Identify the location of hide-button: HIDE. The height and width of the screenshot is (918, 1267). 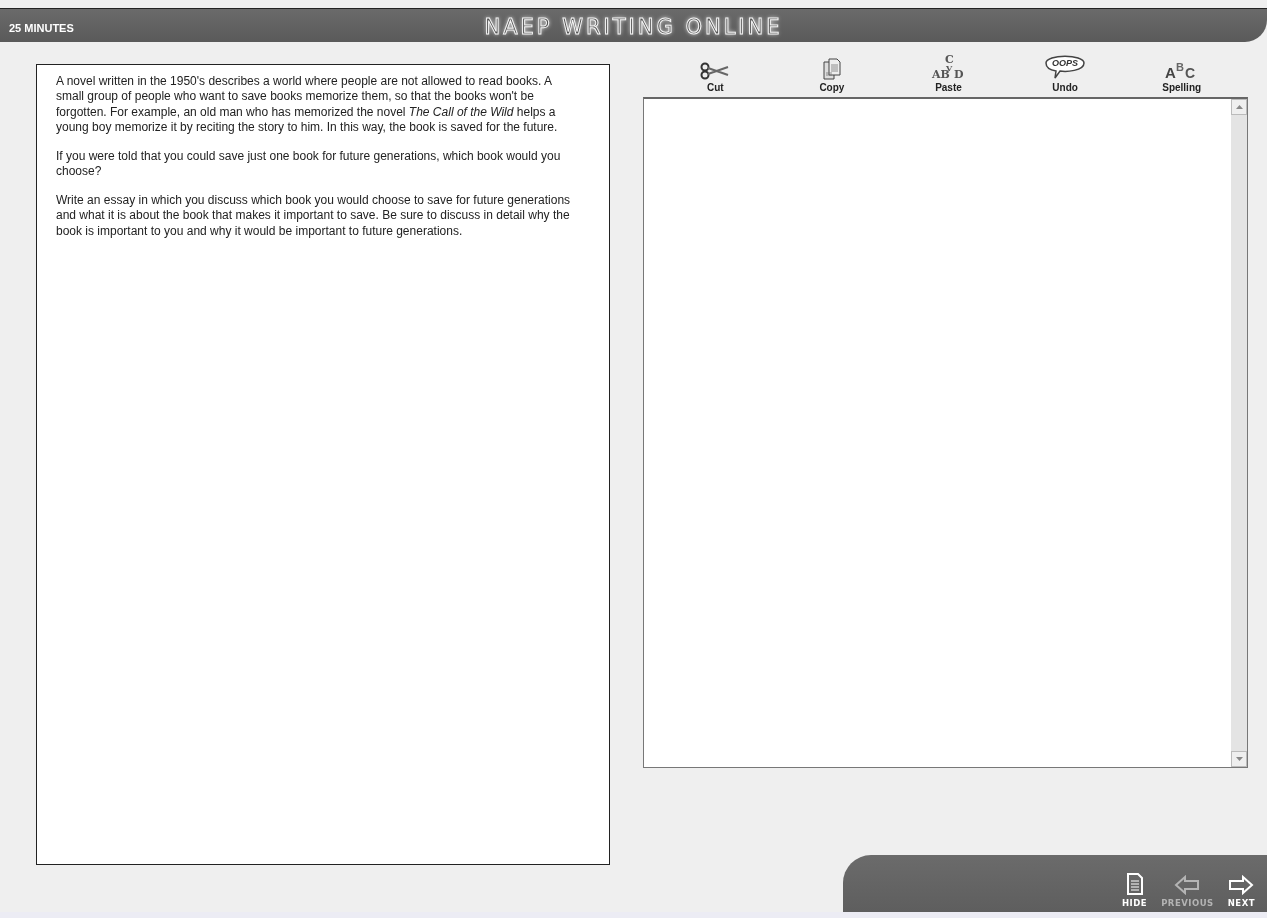
(1135, 890).